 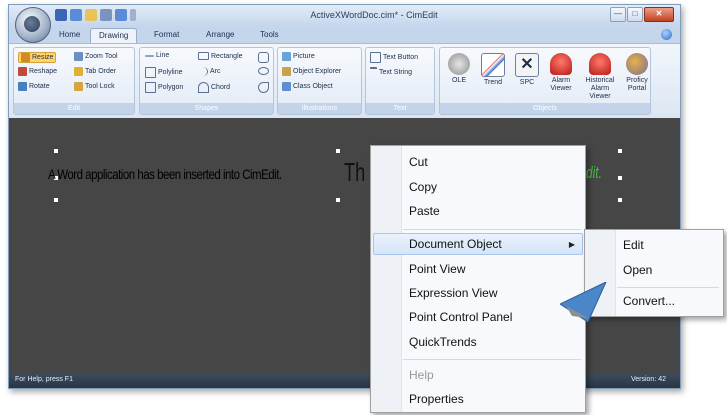 I want to click on help-icon, so click(x=666, y=34).